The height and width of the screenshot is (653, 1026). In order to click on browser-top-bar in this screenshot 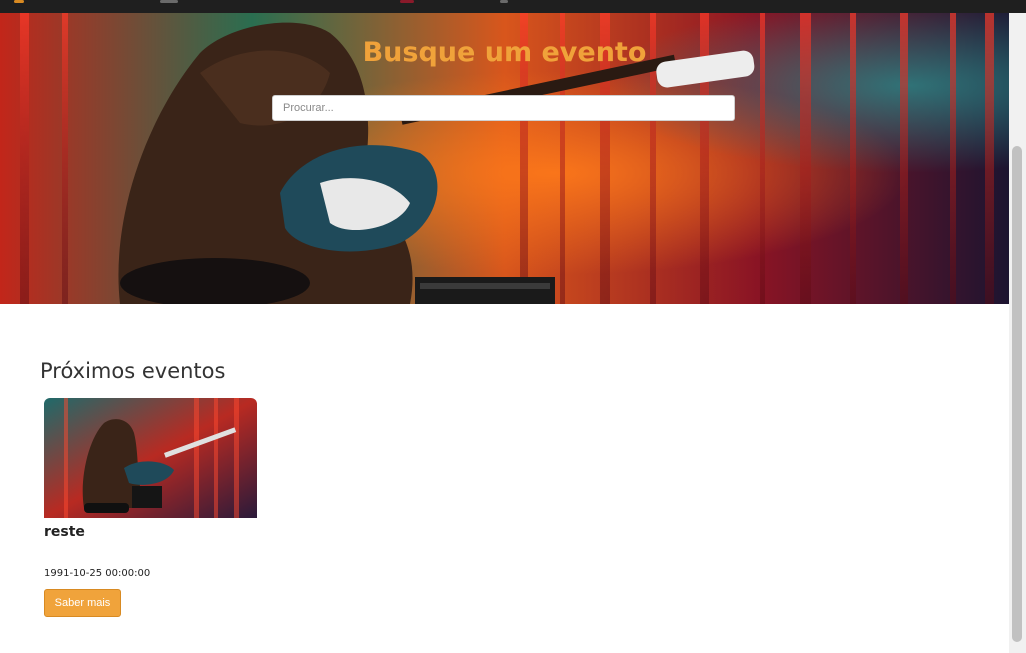, I will do `click(513, 6)`.